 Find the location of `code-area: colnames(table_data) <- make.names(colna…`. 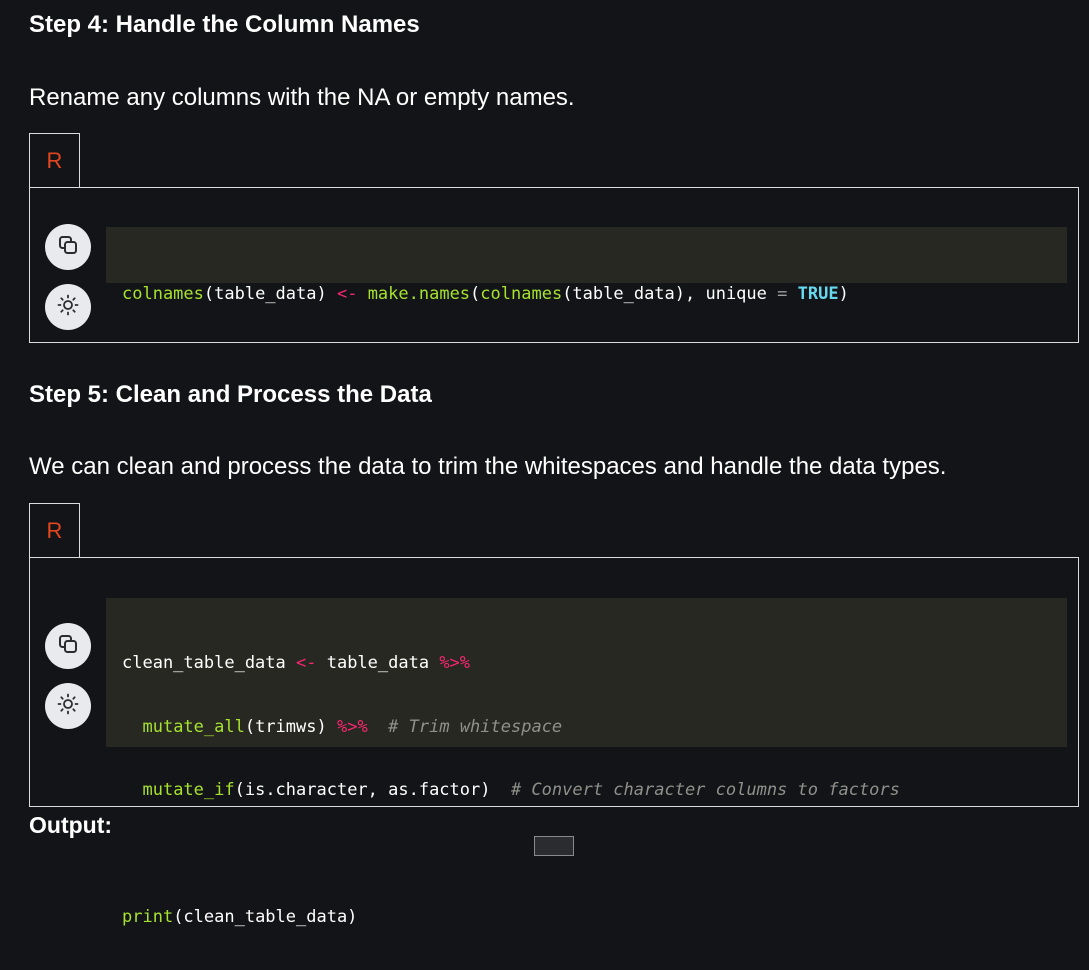

code-area: colnames(table_data) <- make.names(colna… is located at coordinates (586, 265).